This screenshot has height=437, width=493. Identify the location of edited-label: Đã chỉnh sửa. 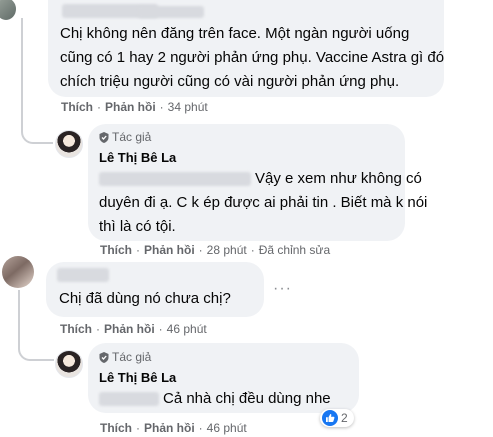
(294, 250).